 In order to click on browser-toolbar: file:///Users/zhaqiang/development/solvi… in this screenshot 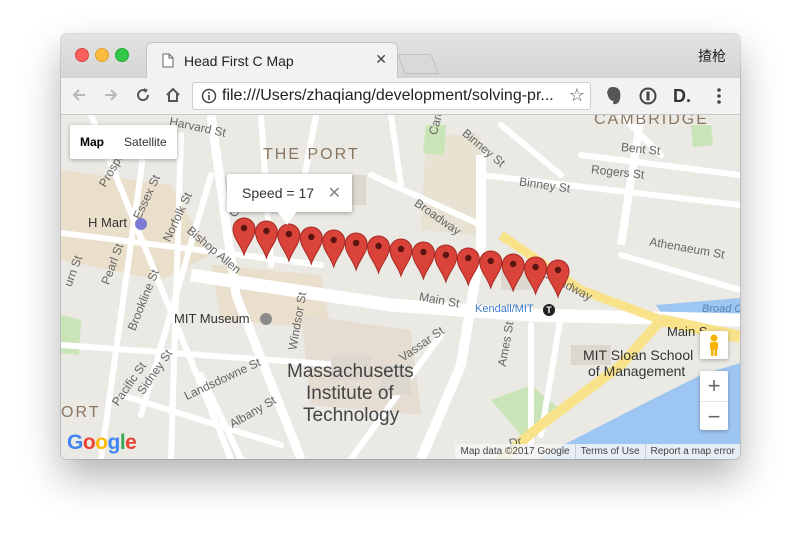, I will do `click(400, 96)`.